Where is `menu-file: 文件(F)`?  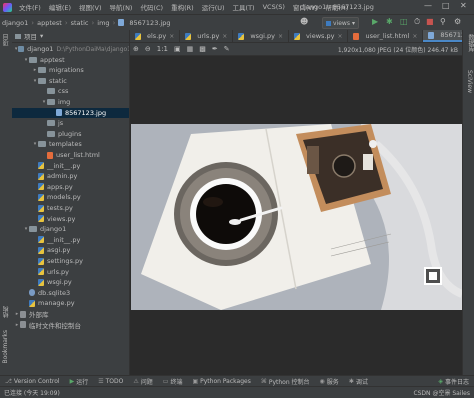 menu-file: 文件(F) is located at coordinates (30, 7).